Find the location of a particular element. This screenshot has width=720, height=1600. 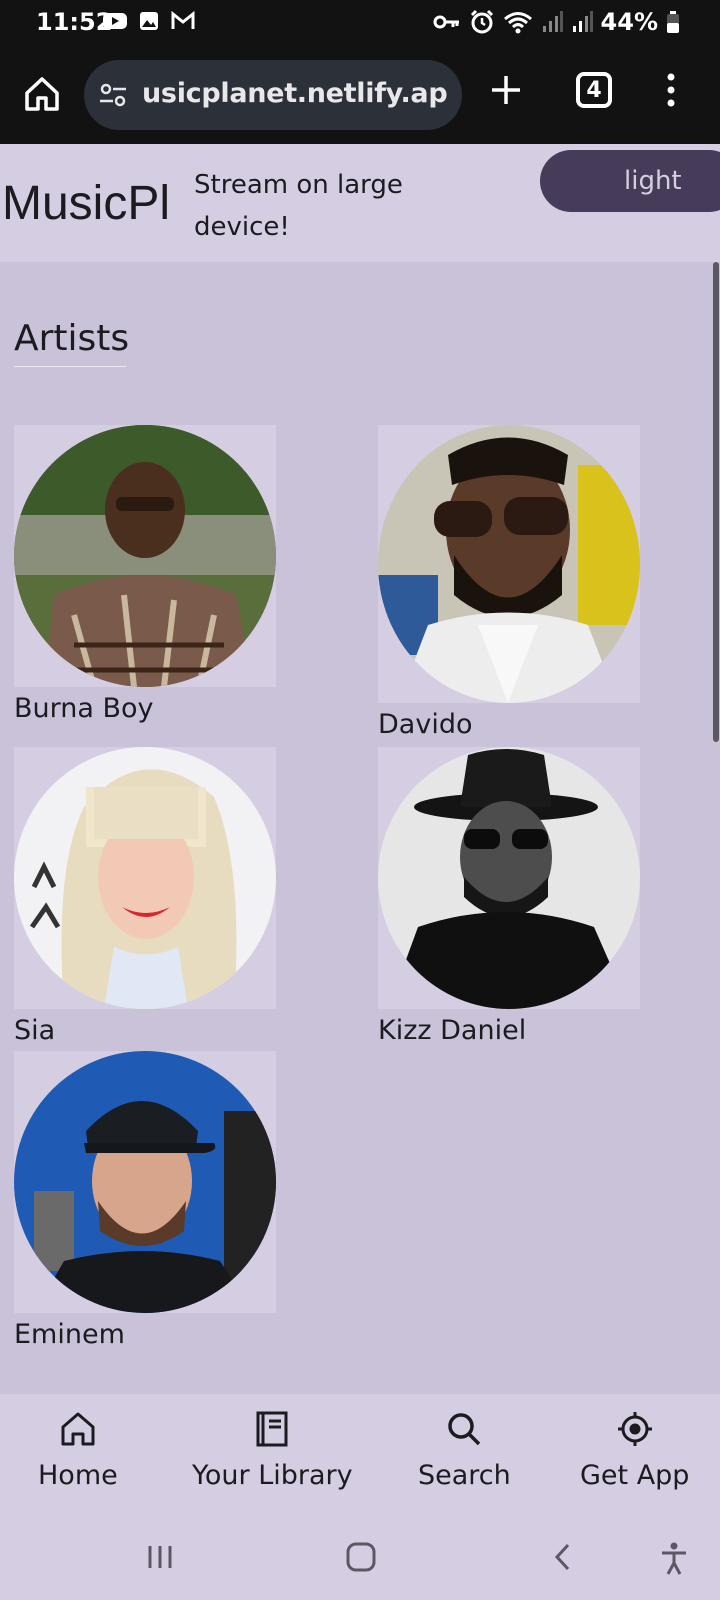

back-icon is located at coordinates (562, 1557).